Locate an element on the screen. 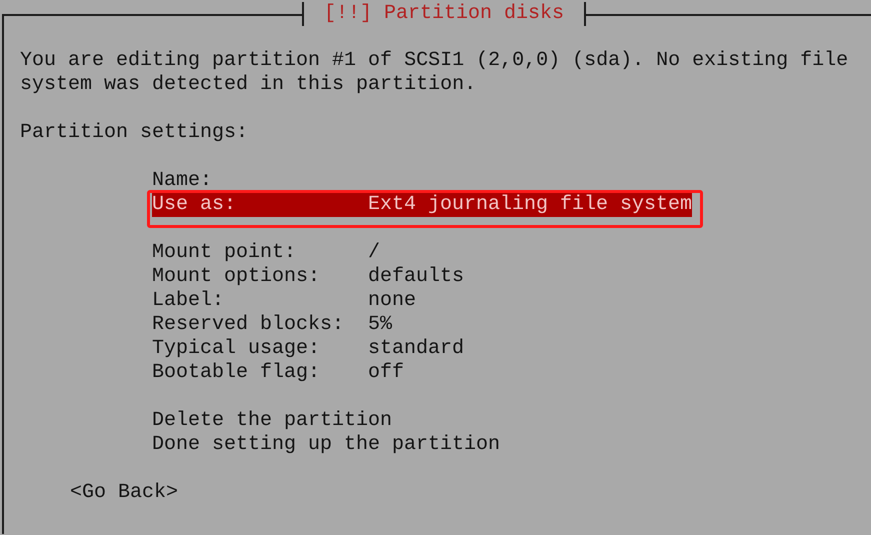 The height and width of the screenshot is (535, 871). menu-item: Done setting up the partition is located at coordinates (326, 445).